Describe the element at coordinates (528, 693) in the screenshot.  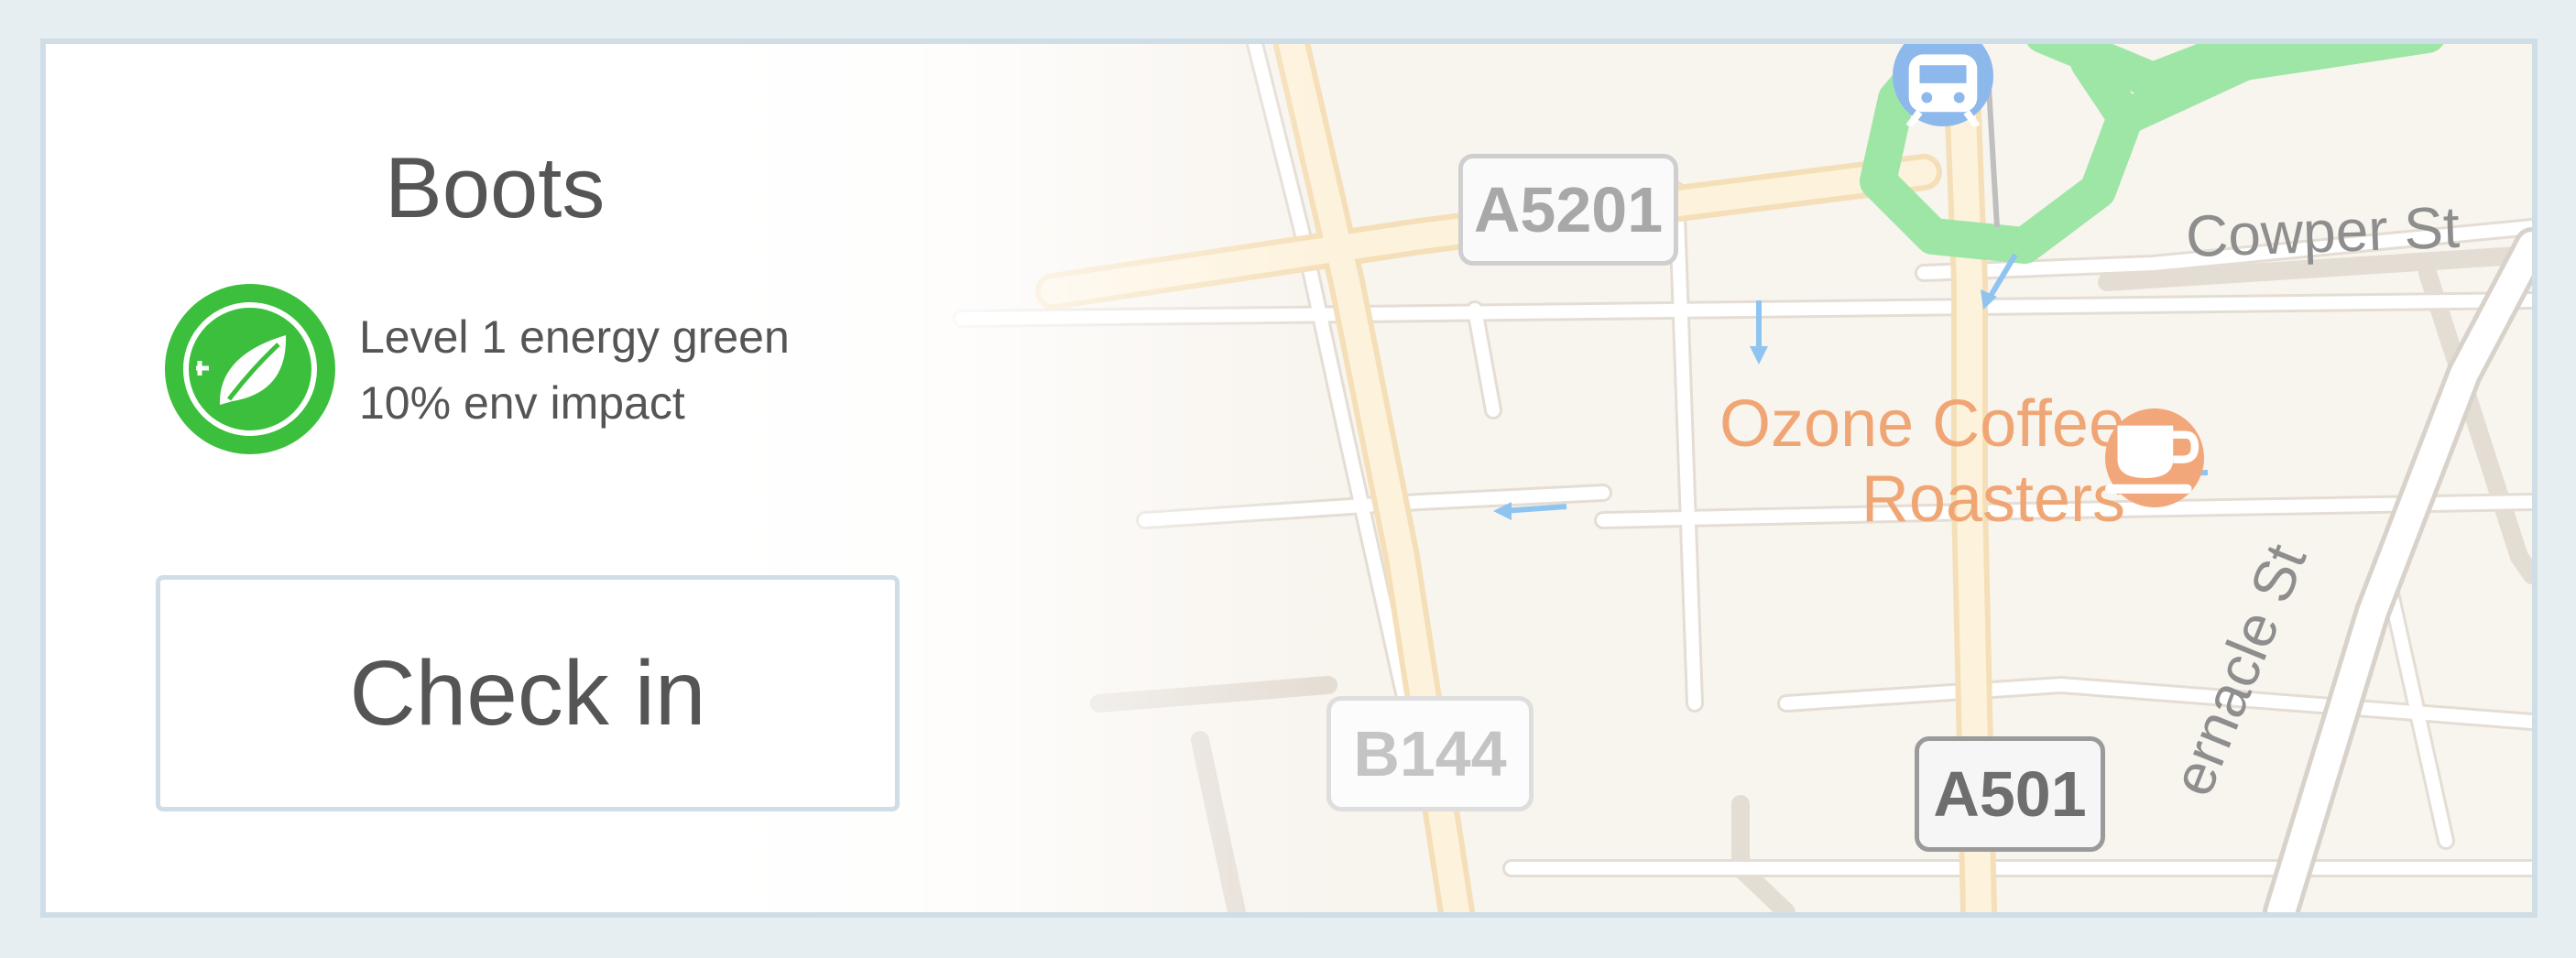
I see `check-in-button: Check in` at that location.